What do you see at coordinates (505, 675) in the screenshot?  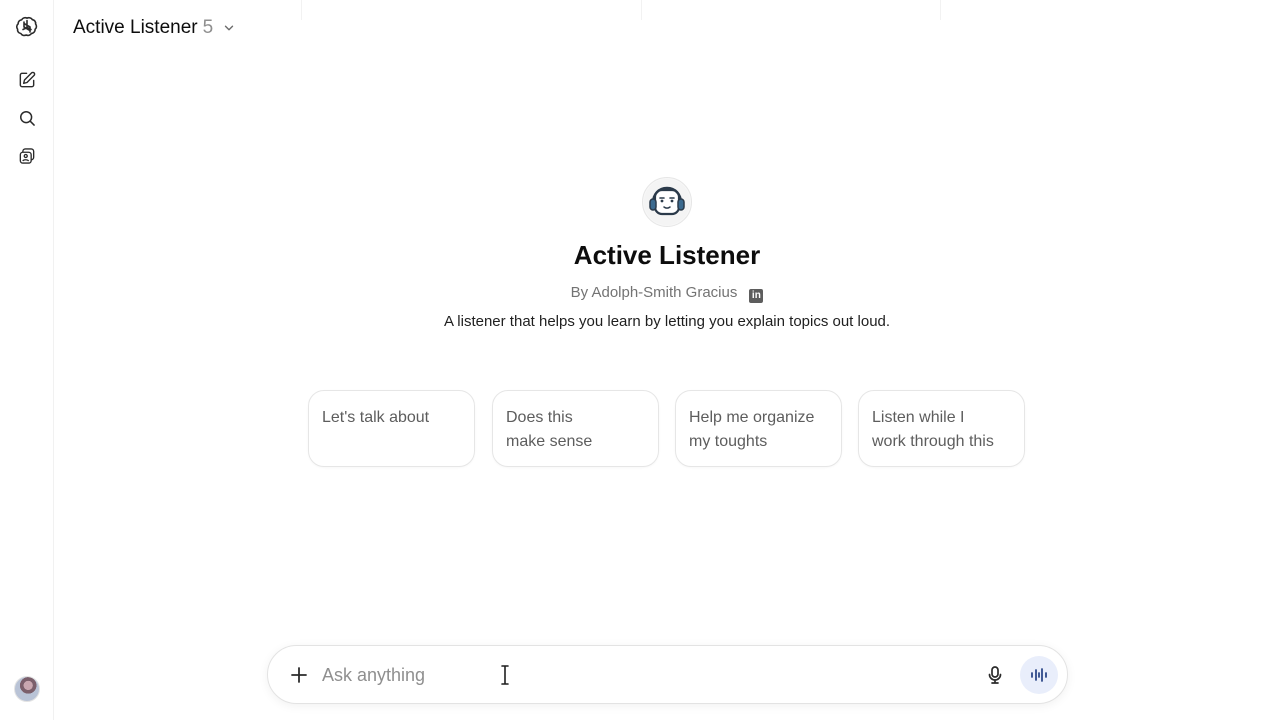 I see `text-cursor-icon` at bounding box center [505, 675].